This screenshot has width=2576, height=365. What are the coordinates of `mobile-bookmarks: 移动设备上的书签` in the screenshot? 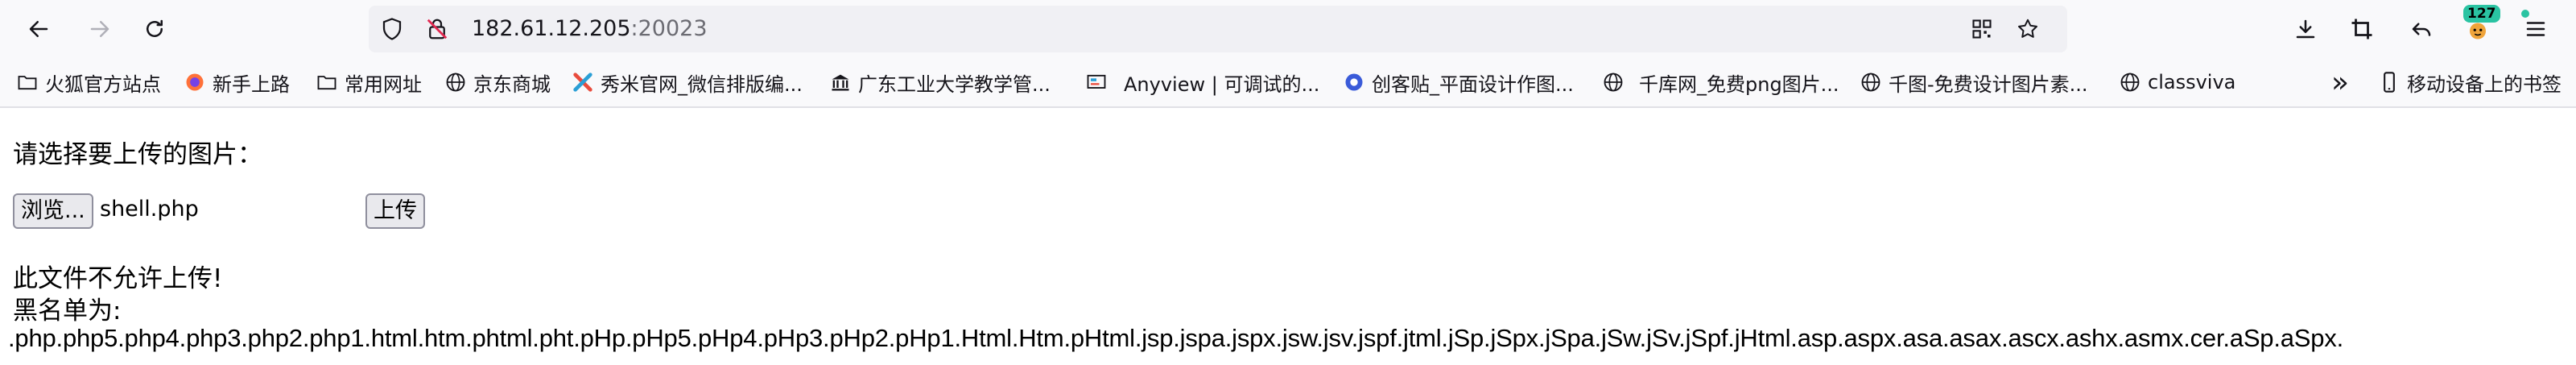 It's located at (2470, 82).